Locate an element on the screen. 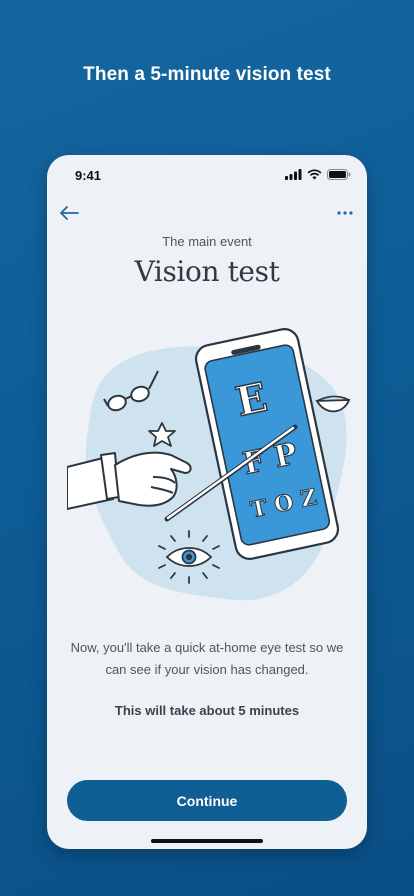  marketing-headline: Then a 5-minute vision test is located at coordinates (207, 74).